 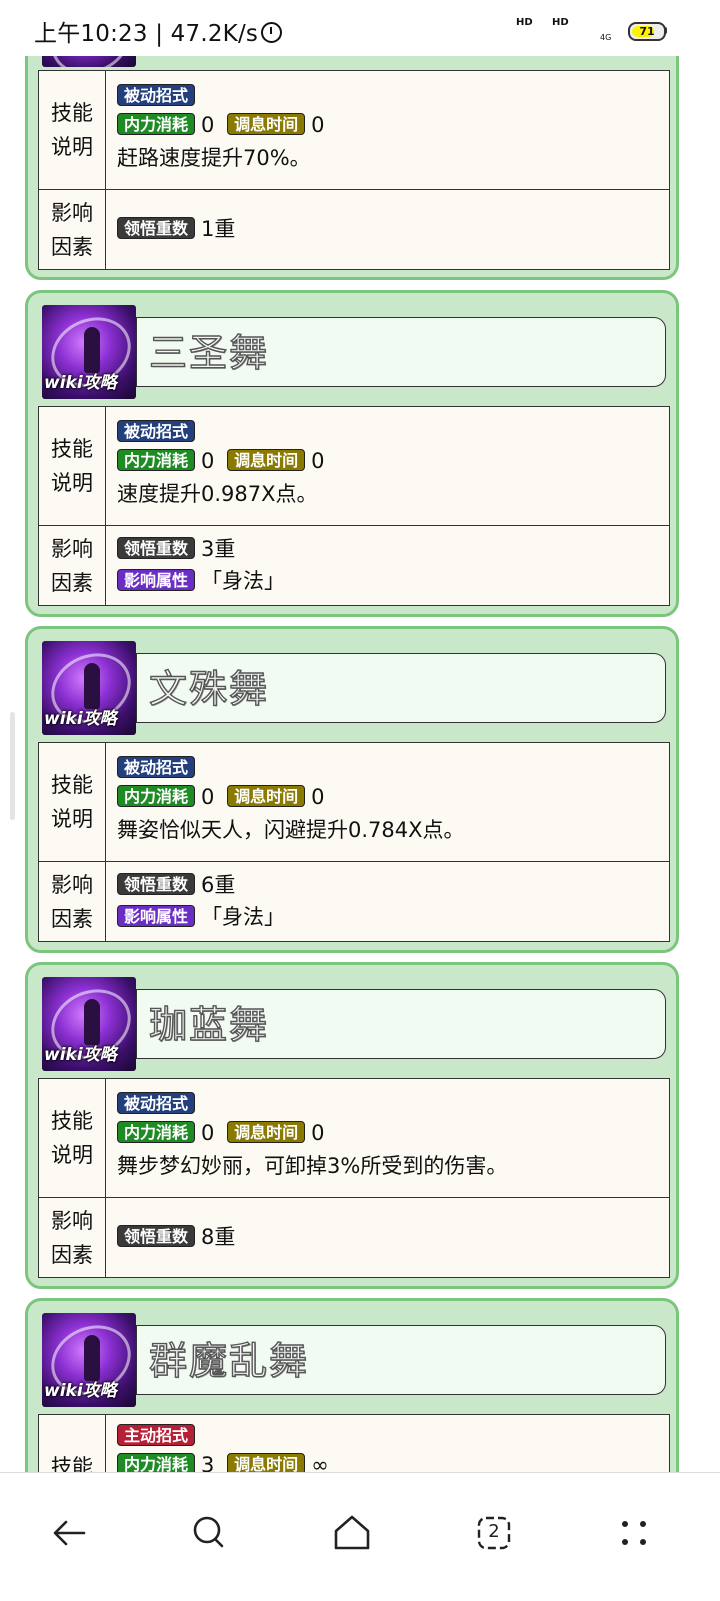 What do you see at coordinates (291, 830) in the screenshot?
I see `skill-desc: 舞姿恰似天人，闪避提升0.784X点。` at bounding box center [291, 830].